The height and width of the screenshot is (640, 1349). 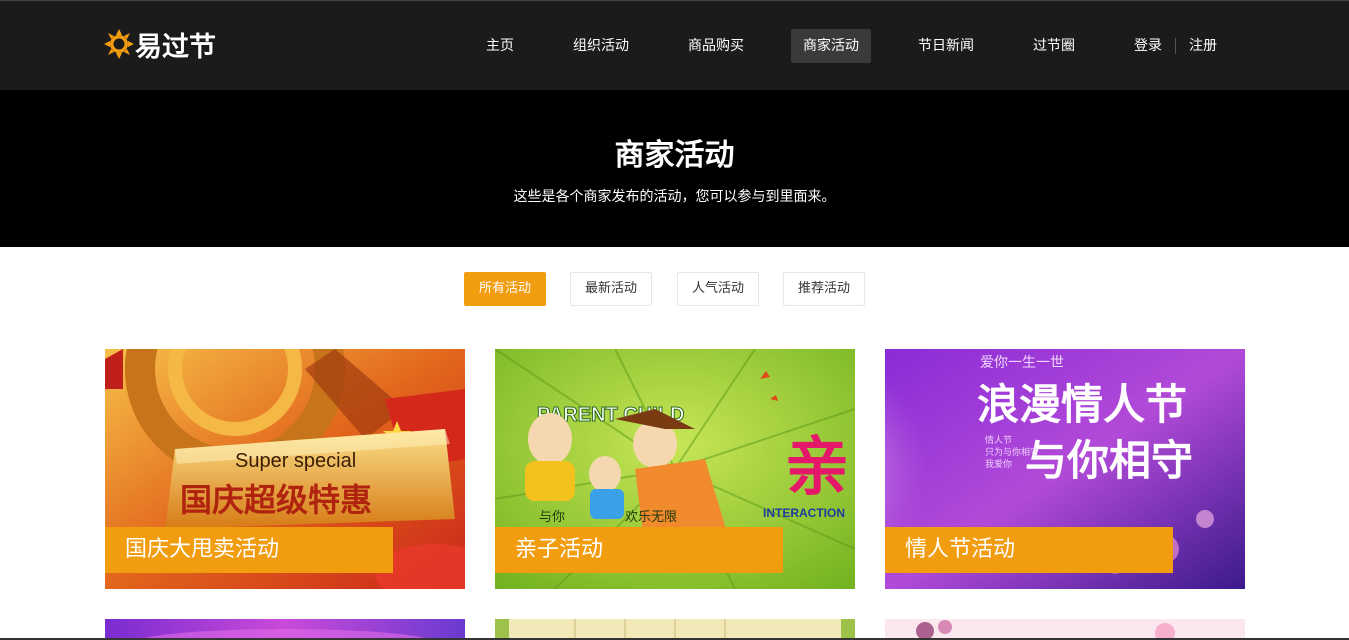 I want to click on activity-card: Super special 国庆超级特惠 国庆大甩卖活动, so click(x=285, y=469).